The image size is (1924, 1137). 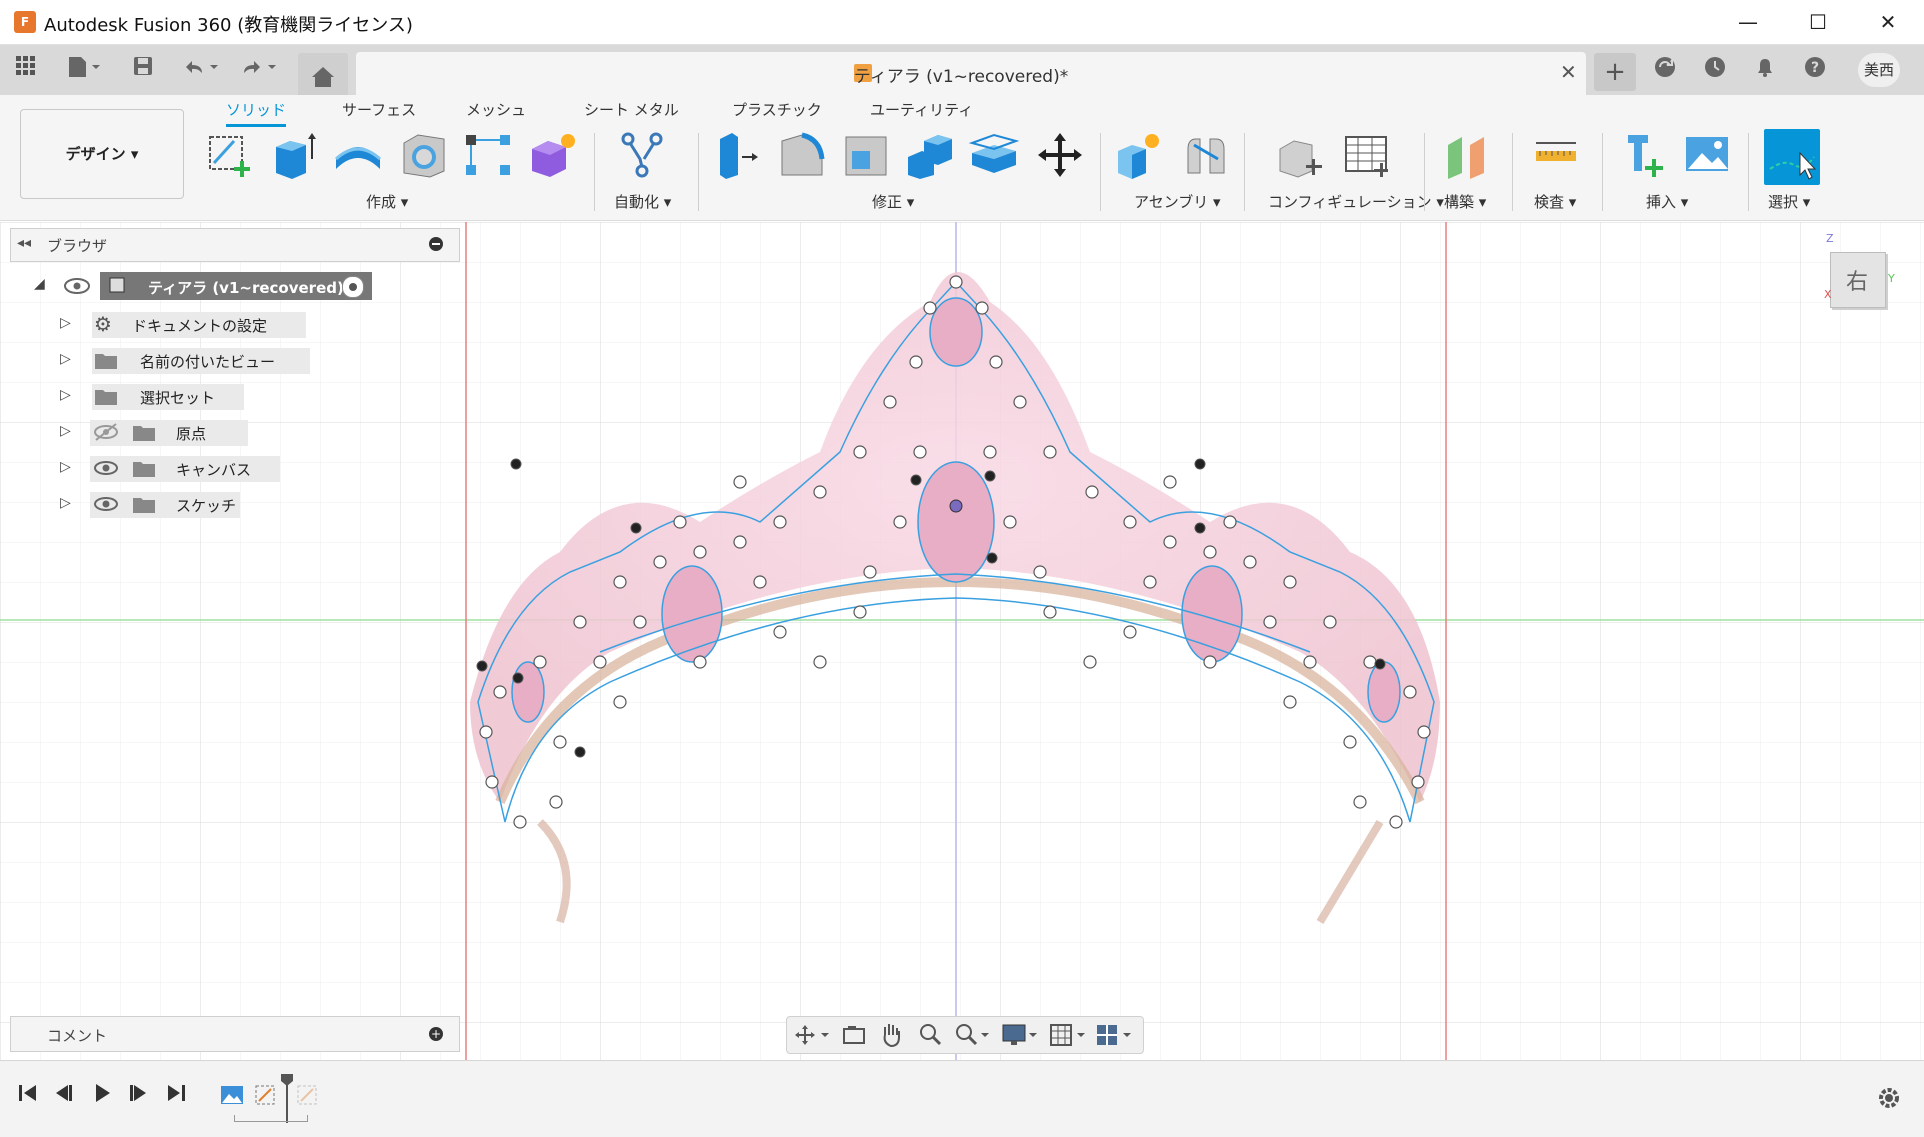 I want to click on play-icon, so click(x=102, y=1096).